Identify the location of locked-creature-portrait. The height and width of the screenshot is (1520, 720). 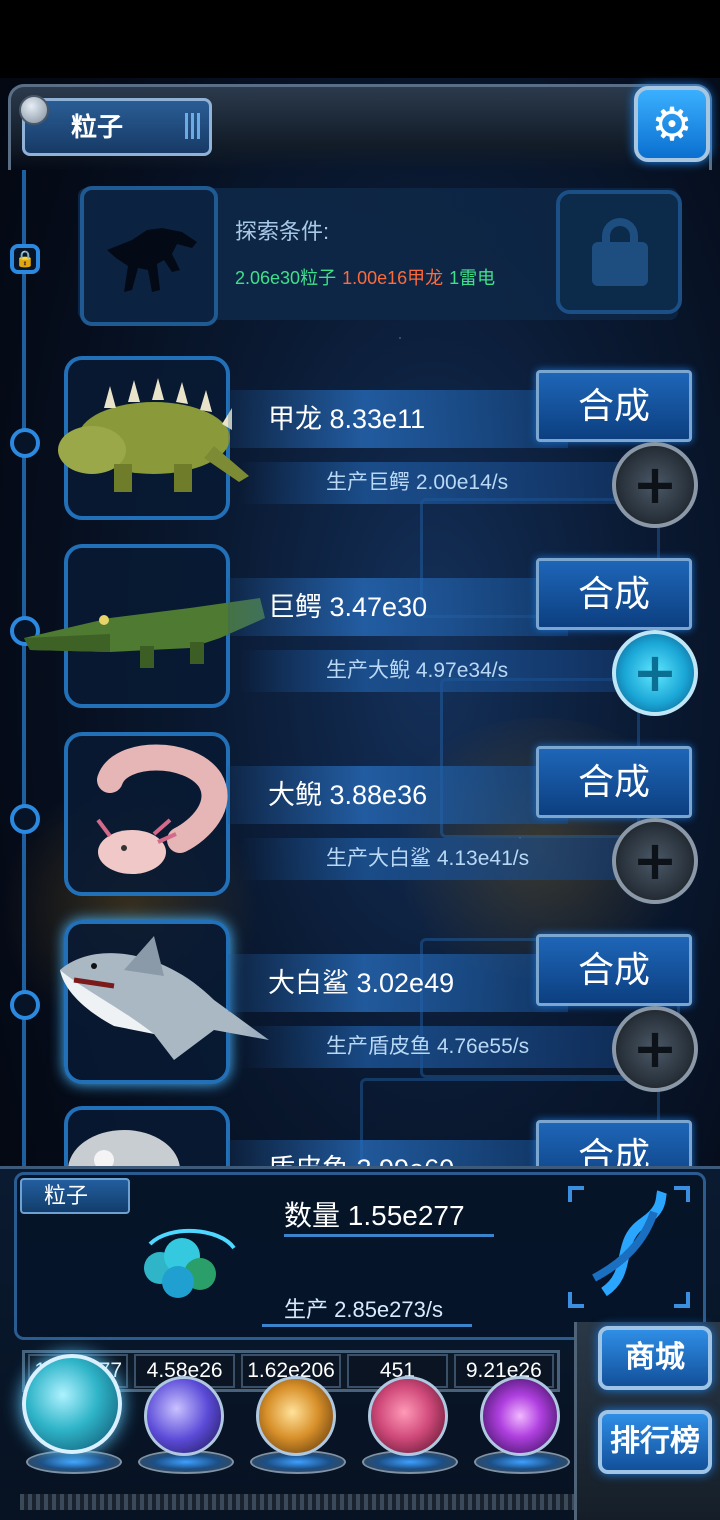
(149, 256).